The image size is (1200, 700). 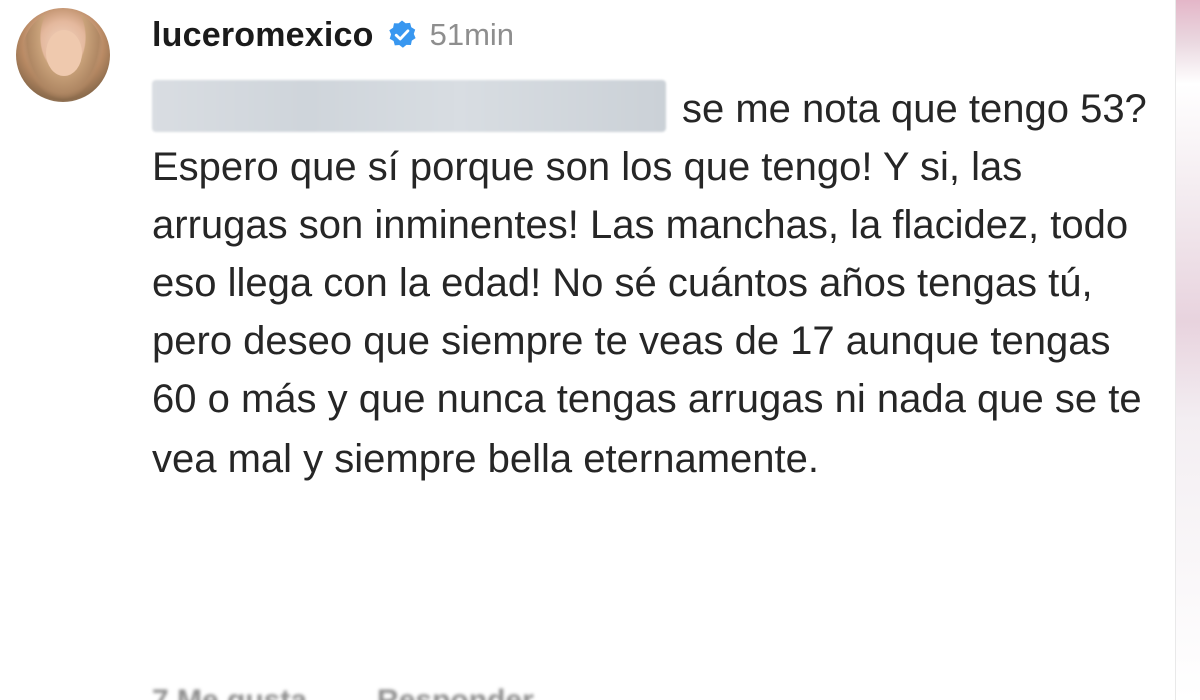 I want to click on likes-count: 7 Me gusta, so click(x=229, y=692).